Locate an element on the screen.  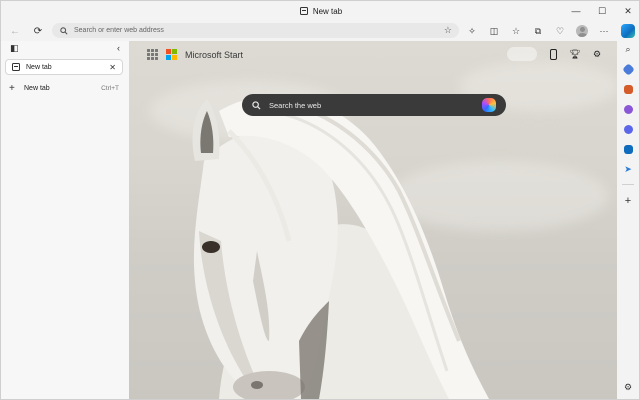
sidebar-copilot is located at coordinates (628, 31).